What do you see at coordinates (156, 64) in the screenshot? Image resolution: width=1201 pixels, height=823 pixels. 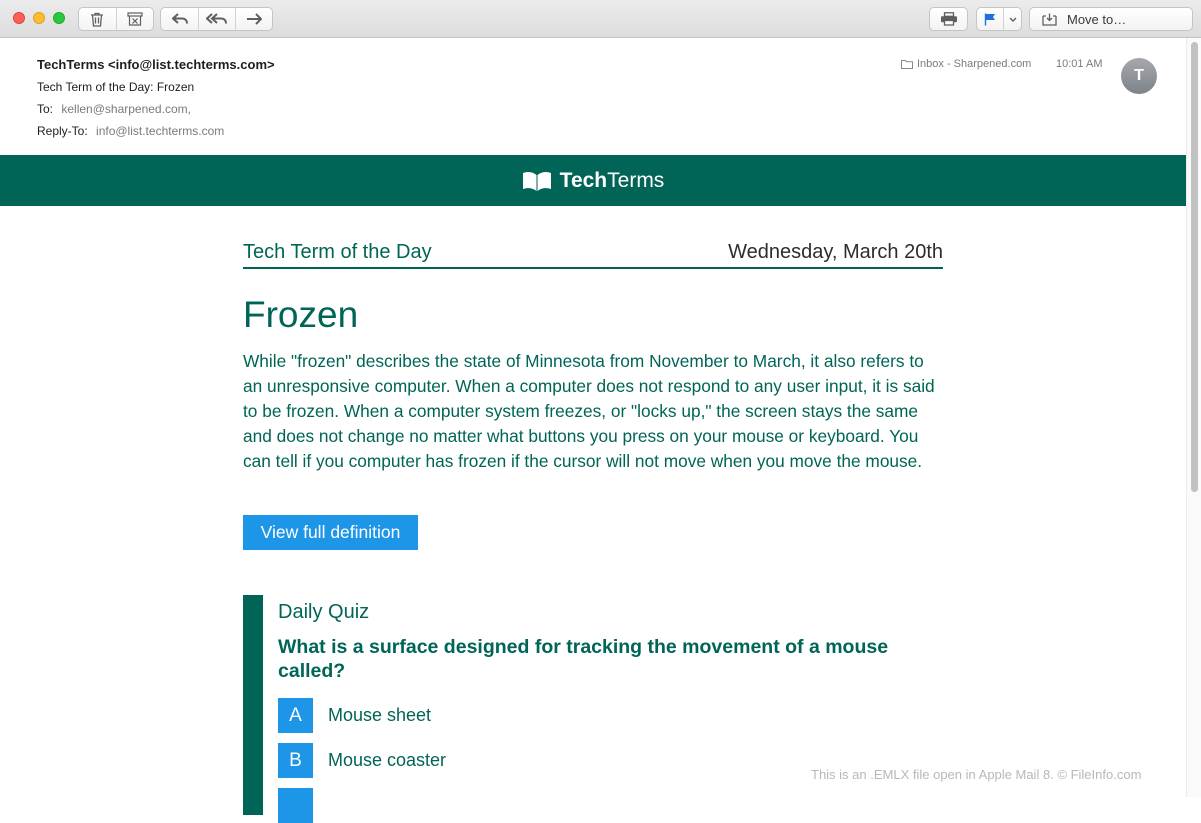 I see `sender: TechTerms <info@list.techterms.com>` at bounding box center [156, 64].